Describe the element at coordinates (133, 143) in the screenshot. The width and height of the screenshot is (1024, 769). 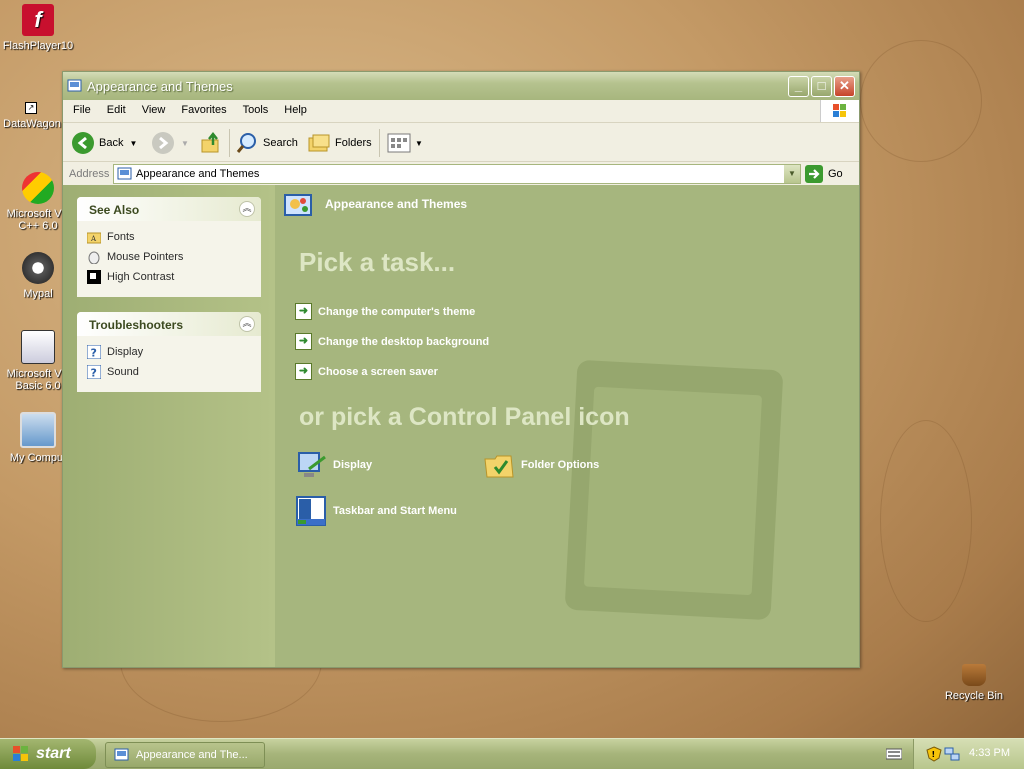
I see `back-dropdown-icon: ▼` at that location.